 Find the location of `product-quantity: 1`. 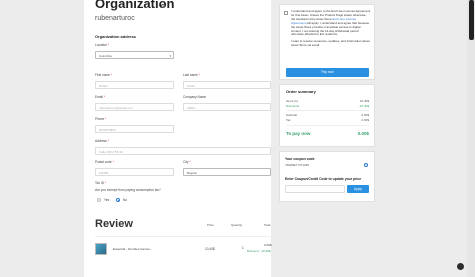

product-quantity: 1 is located at coordinates (243, 248).